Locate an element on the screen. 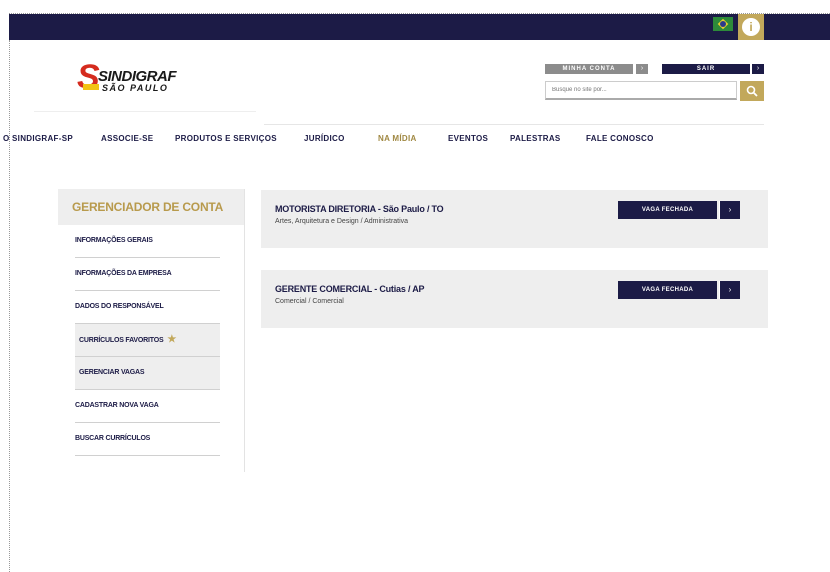 The width and height of the screenshot is (830, 572). site-logo: S SINDIGRAF SÃO PAULO is located at coordinates (145, 83).